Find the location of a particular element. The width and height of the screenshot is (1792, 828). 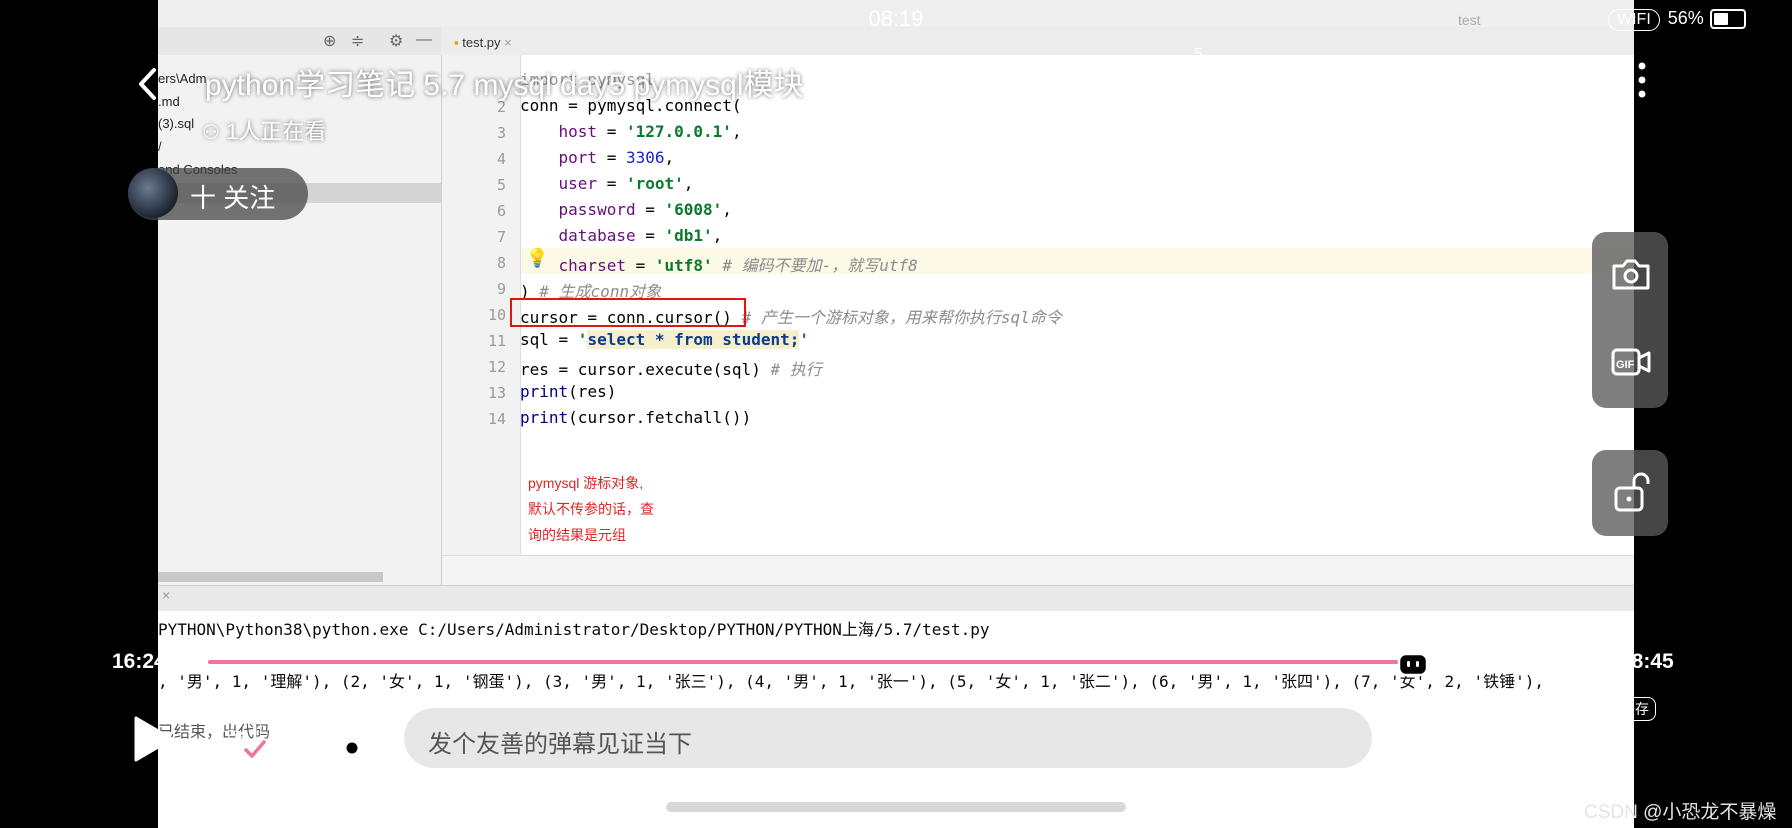

screen-lock-button is located at coordinates (1632, 494).